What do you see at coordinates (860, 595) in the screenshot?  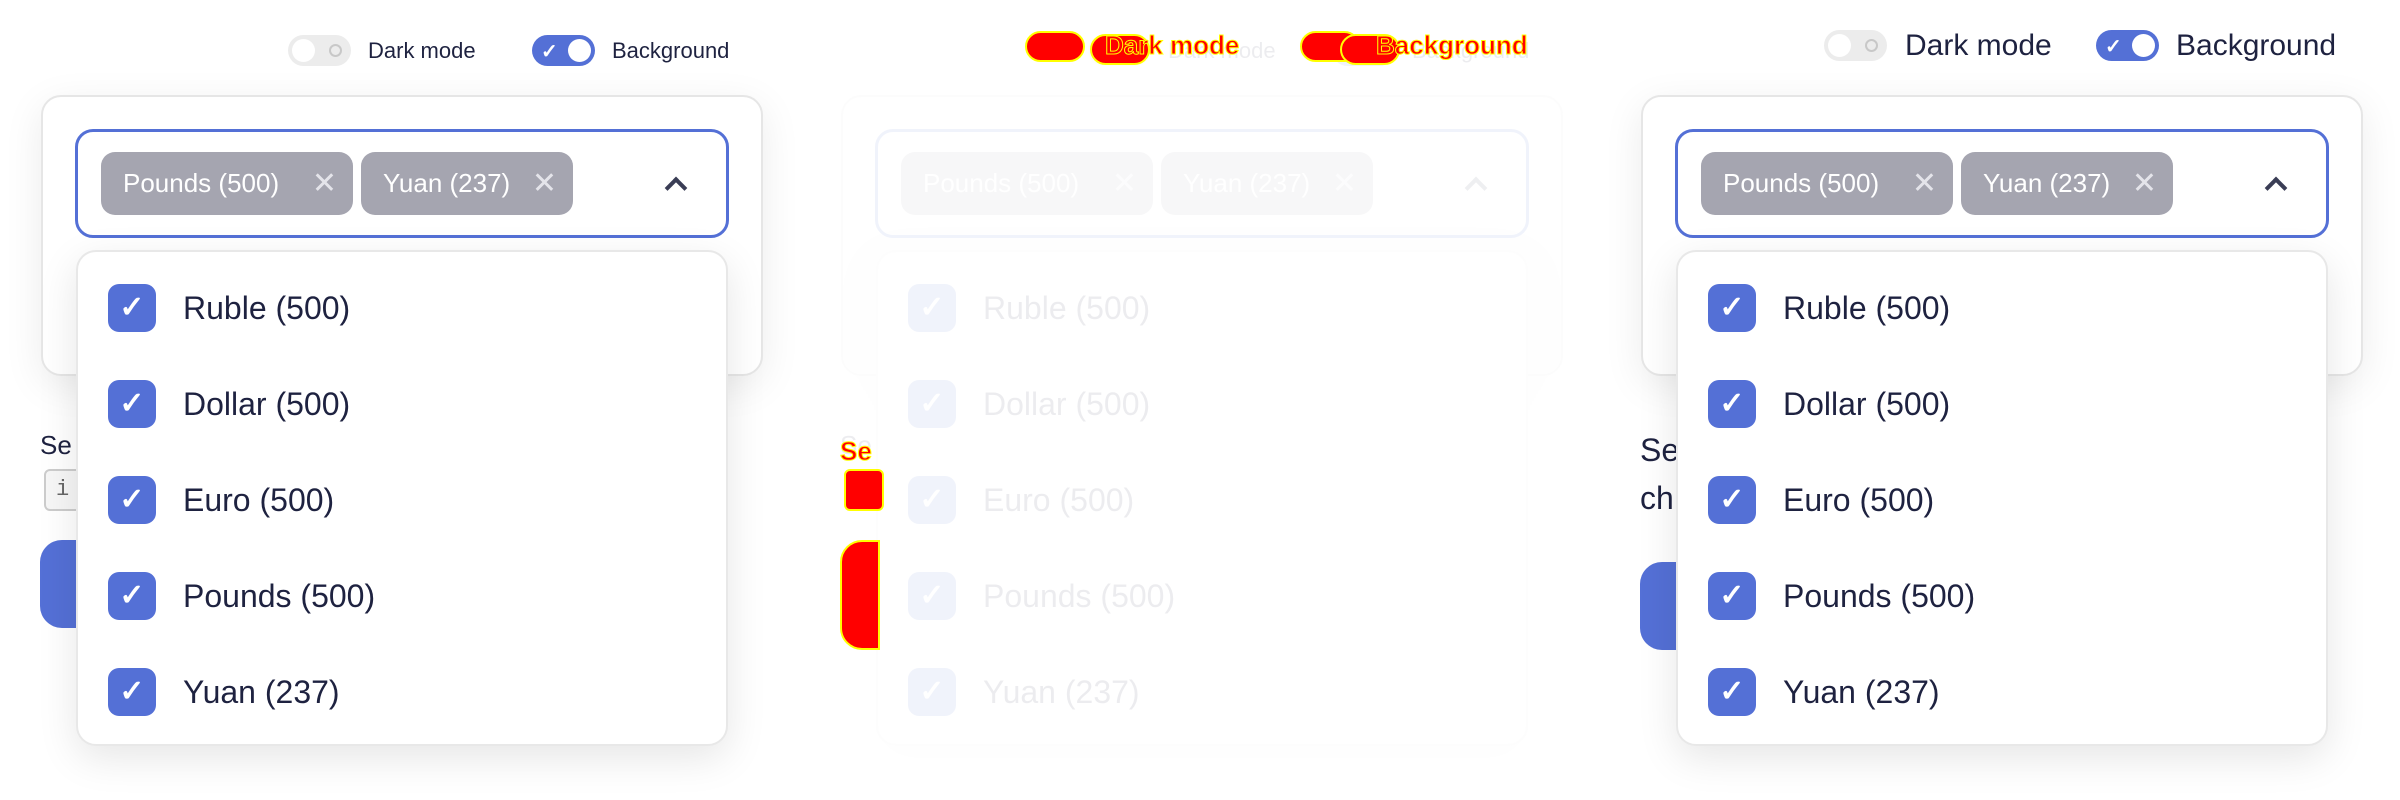 I see `diff-button-highlight` at bounding box center [860, 595].